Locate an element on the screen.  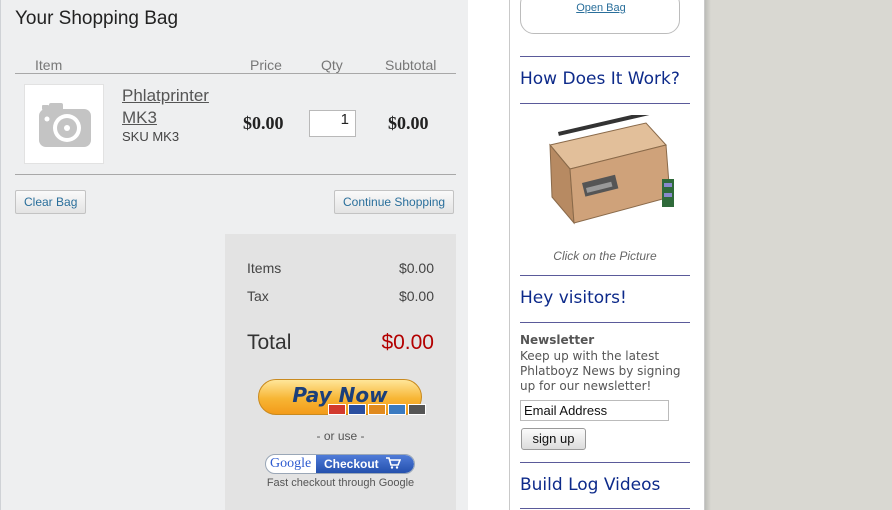
column-header-subtotal: Subtotal is located at coordinates (411, 65).